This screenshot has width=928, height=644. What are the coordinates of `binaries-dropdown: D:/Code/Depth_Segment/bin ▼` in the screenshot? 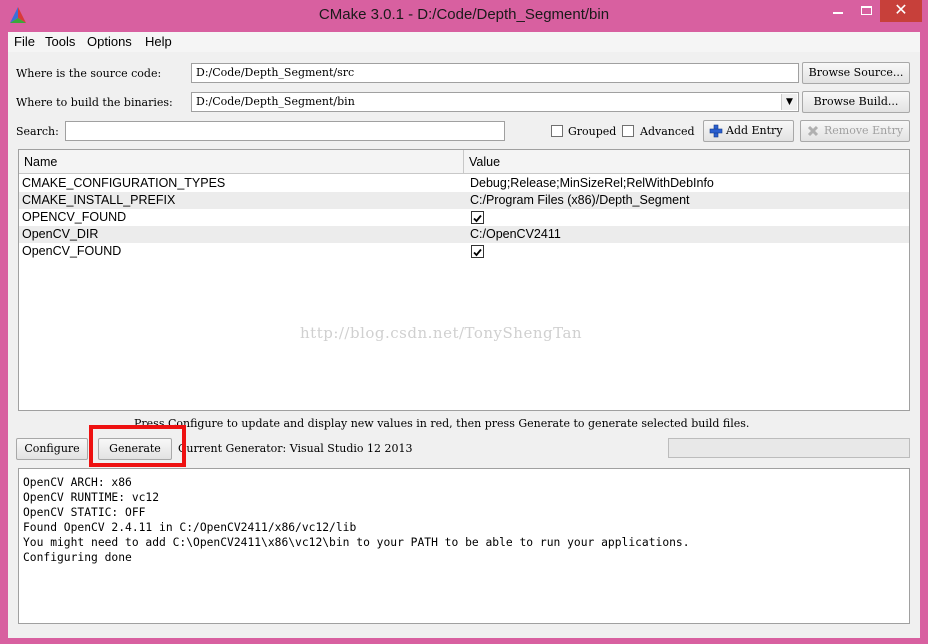 It's located at (495, 102).